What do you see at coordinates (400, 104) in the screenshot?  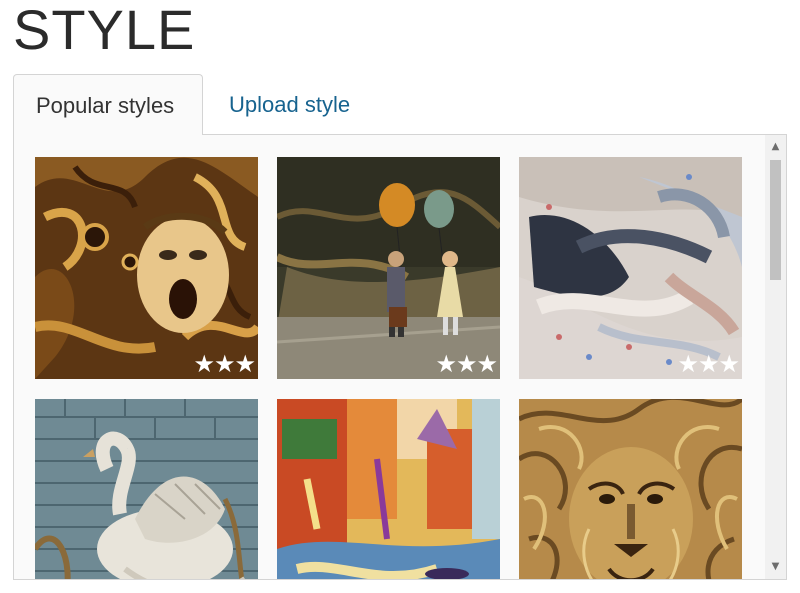 I see `style-tabs: Popular styles Upload style` at bounding box center [400, 104].